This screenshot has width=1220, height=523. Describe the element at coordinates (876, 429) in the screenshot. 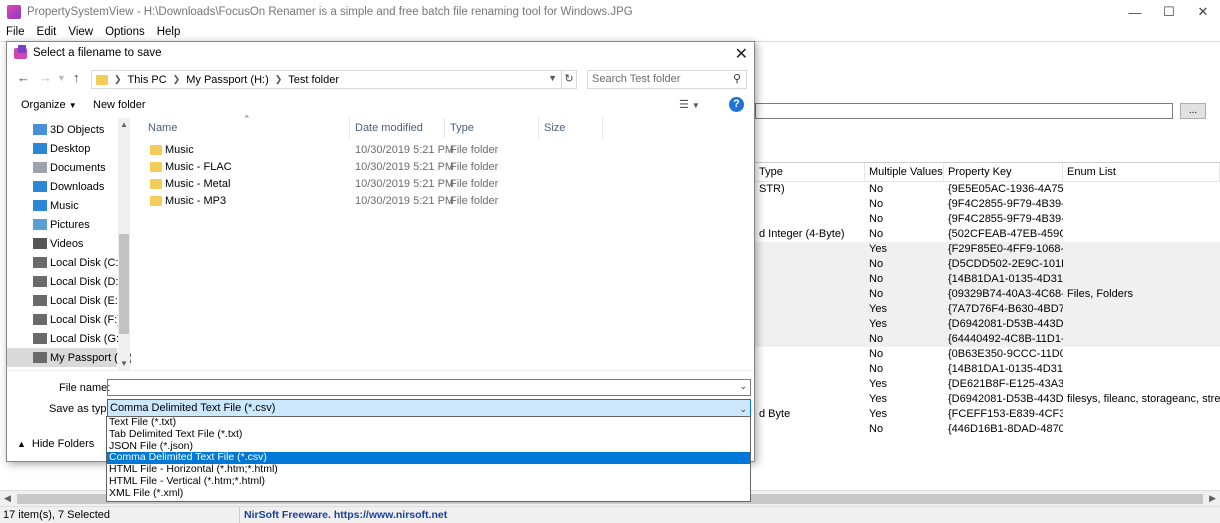

I see `cell-multiple-values: No` at that location.